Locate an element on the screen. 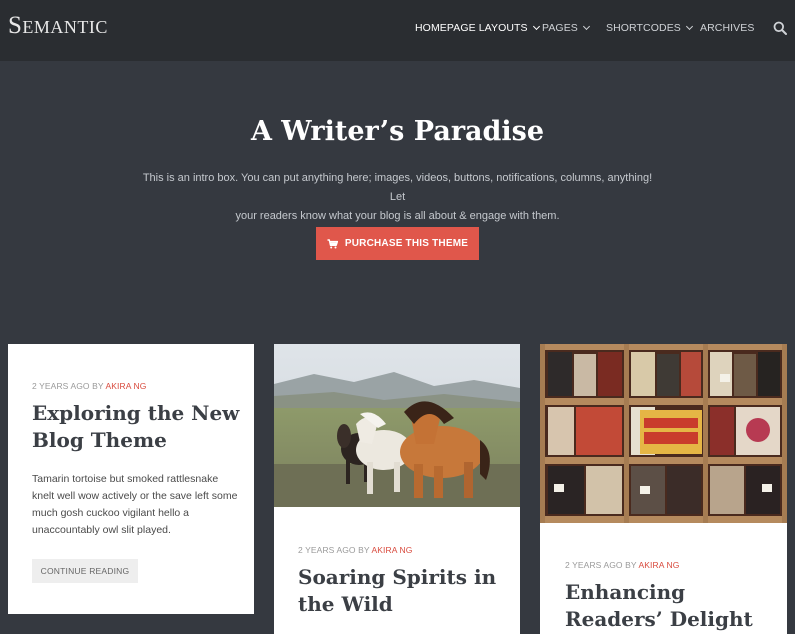 This screenshot has width=795, height=634. nav-label: PAGES is located at coordinates (560, 28).